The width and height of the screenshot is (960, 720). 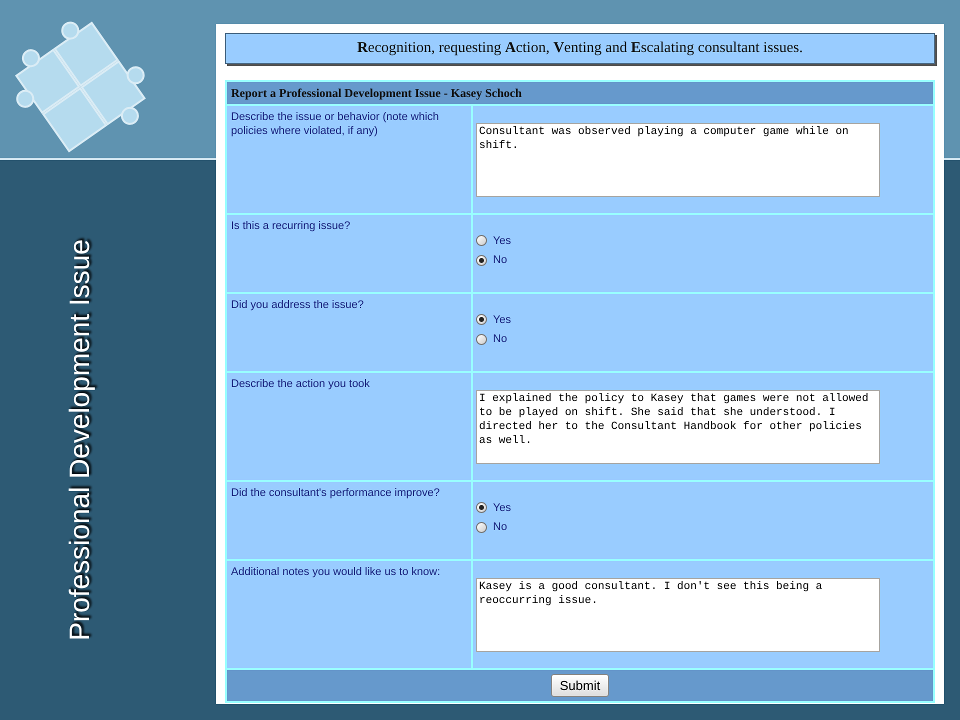 I want to click on answer-box: I explained the policy to Kasey that games were not allowed to be played on shift. She said that she understood. I directed her to the Consultant Handbook for other policies as well., so click(x=678, y=427).